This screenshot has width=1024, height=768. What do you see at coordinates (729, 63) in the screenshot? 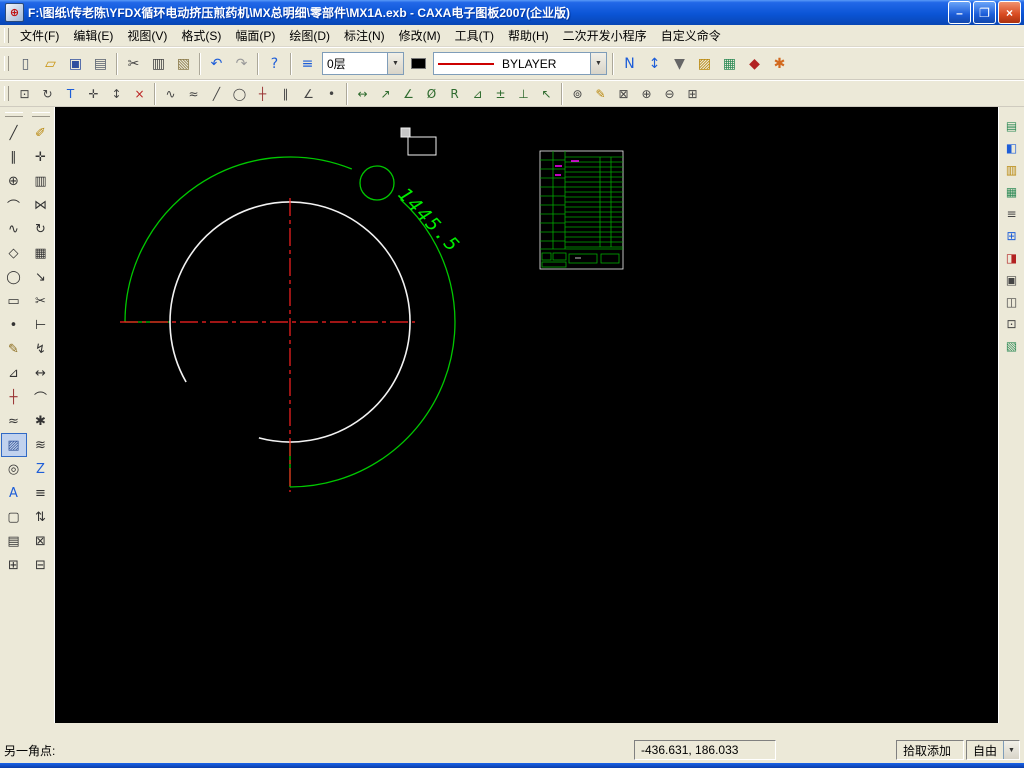
I see `module-manager-button: ▦` at bounding box center [729, 63].